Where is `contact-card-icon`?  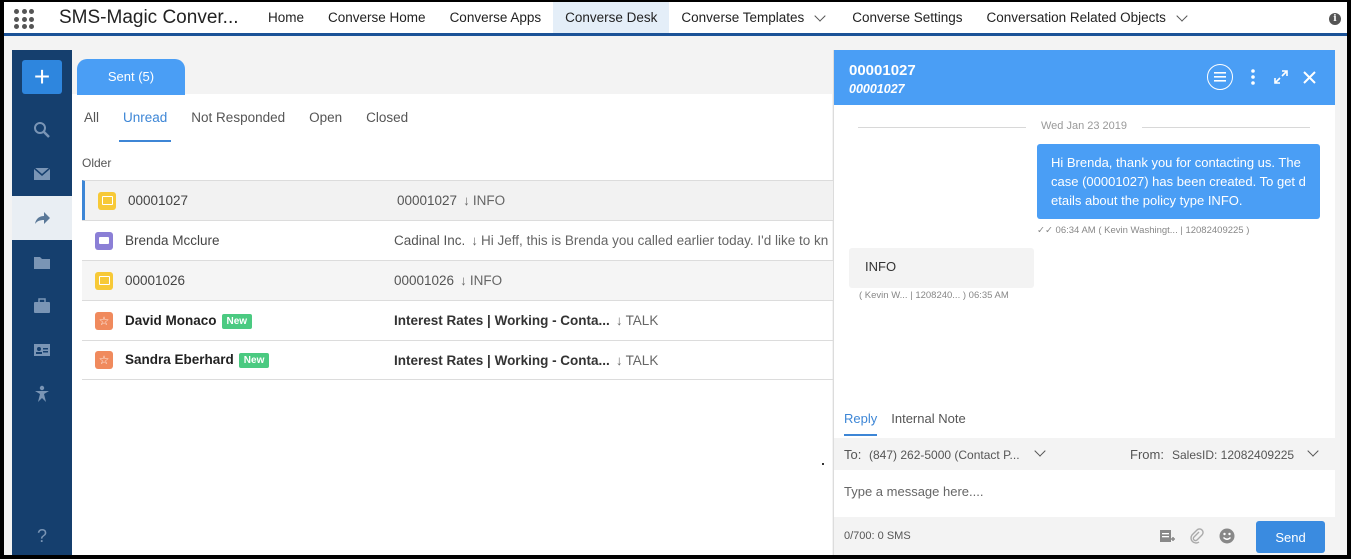 contact-card-icon is located at coordinates (42, 350).